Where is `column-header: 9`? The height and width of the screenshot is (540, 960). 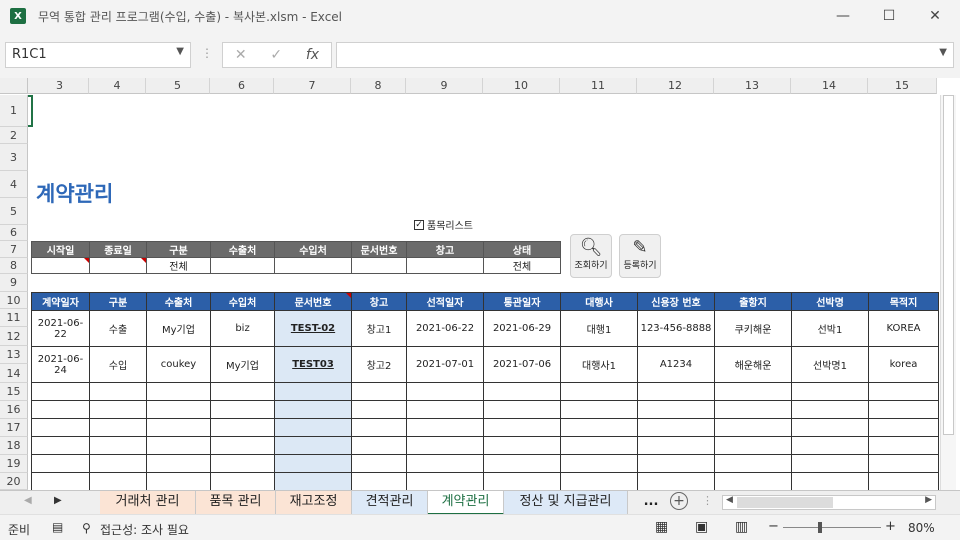 column-header: 9 is located at coordinates (444, 86).